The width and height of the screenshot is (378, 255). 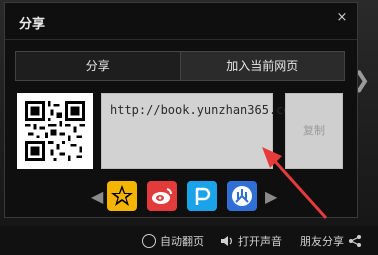 I want to click on qr-code-icon, so click(x=55, y=131).